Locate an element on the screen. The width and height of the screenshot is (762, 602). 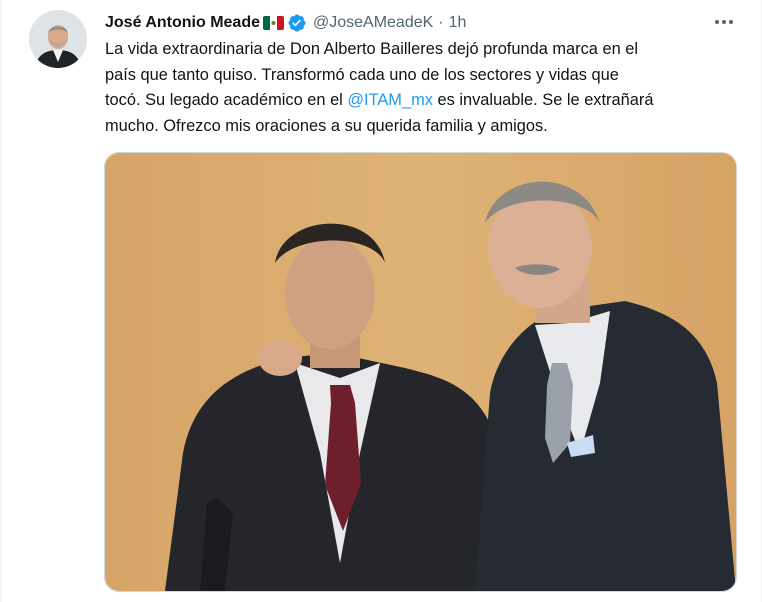
tweet-header: José Antonio Meade @JoseAMeadeK · 1h is located at coordinates (285, 23).